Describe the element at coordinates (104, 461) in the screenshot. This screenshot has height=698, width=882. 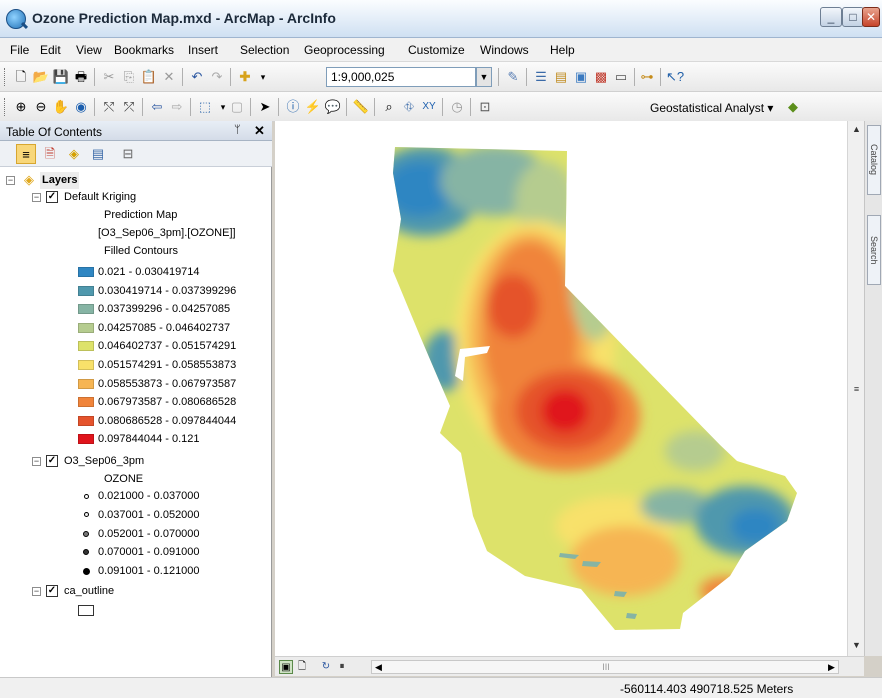
I see `points-layer-name: O3_Sep06_3pm` at that location.